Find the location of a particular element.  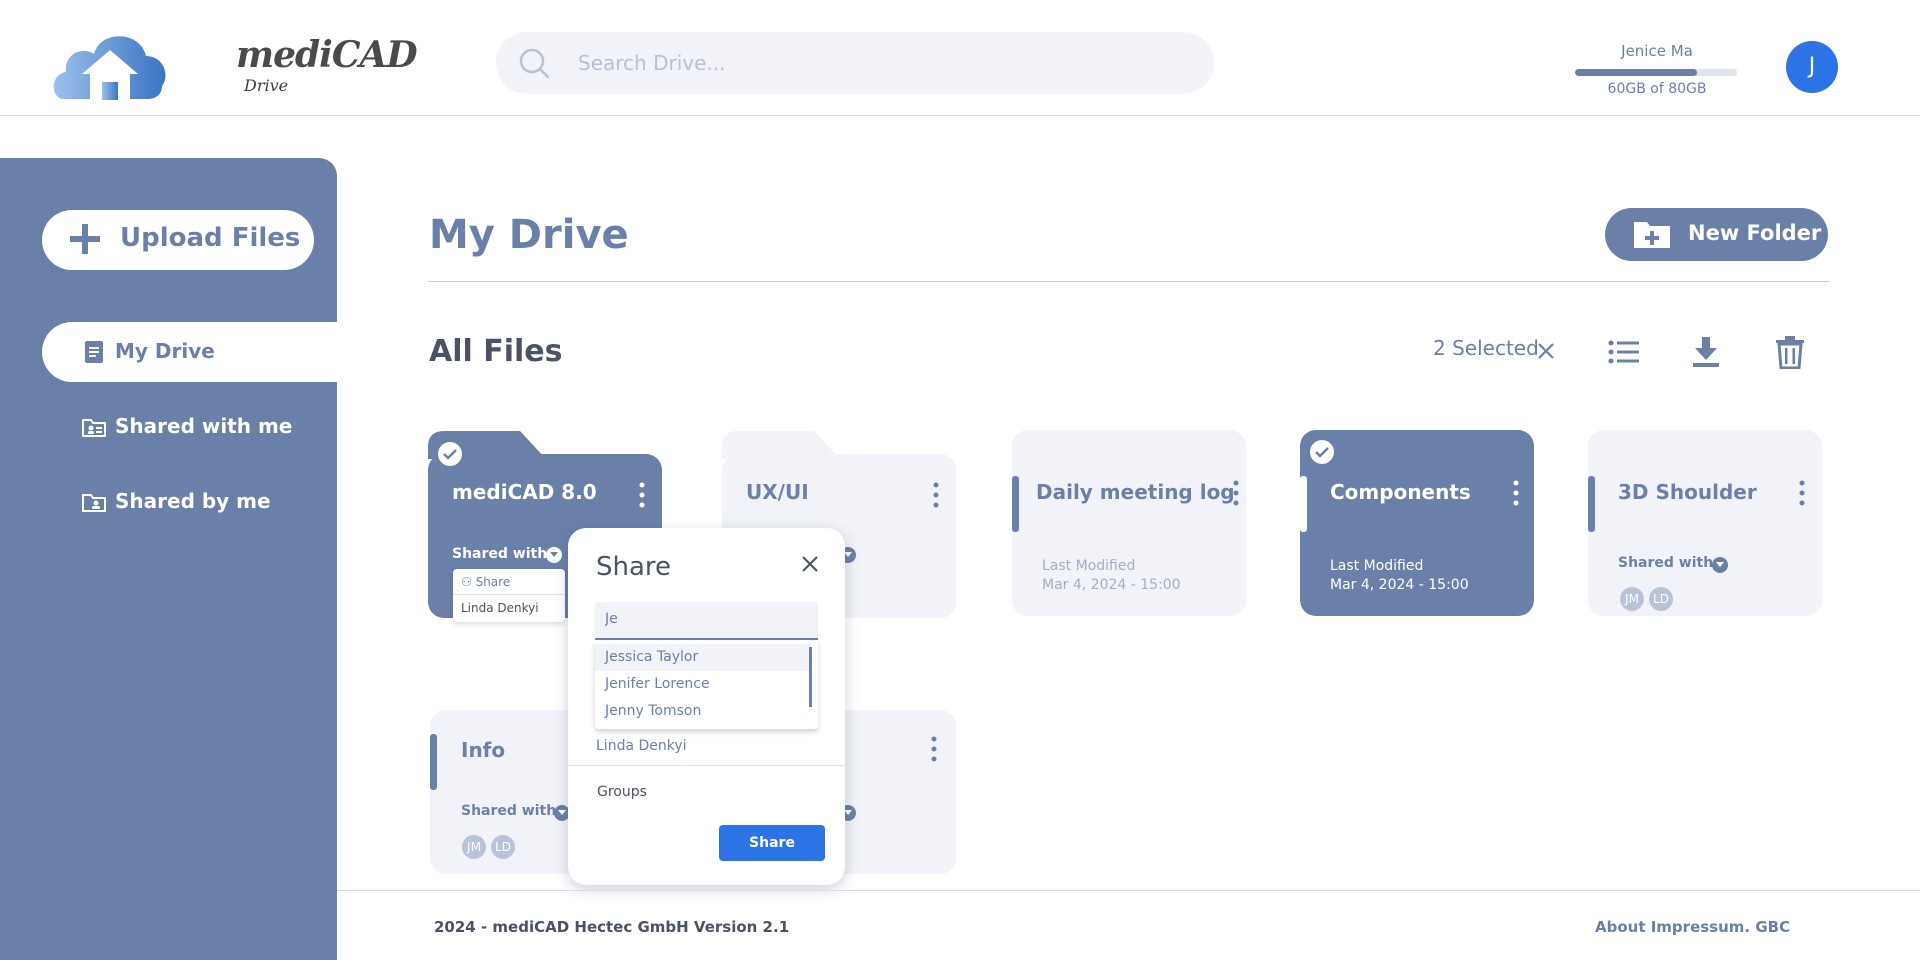

share-dropdown-menu: ⚇ Share Linda Denkyi is located at coordinates (509, 595).